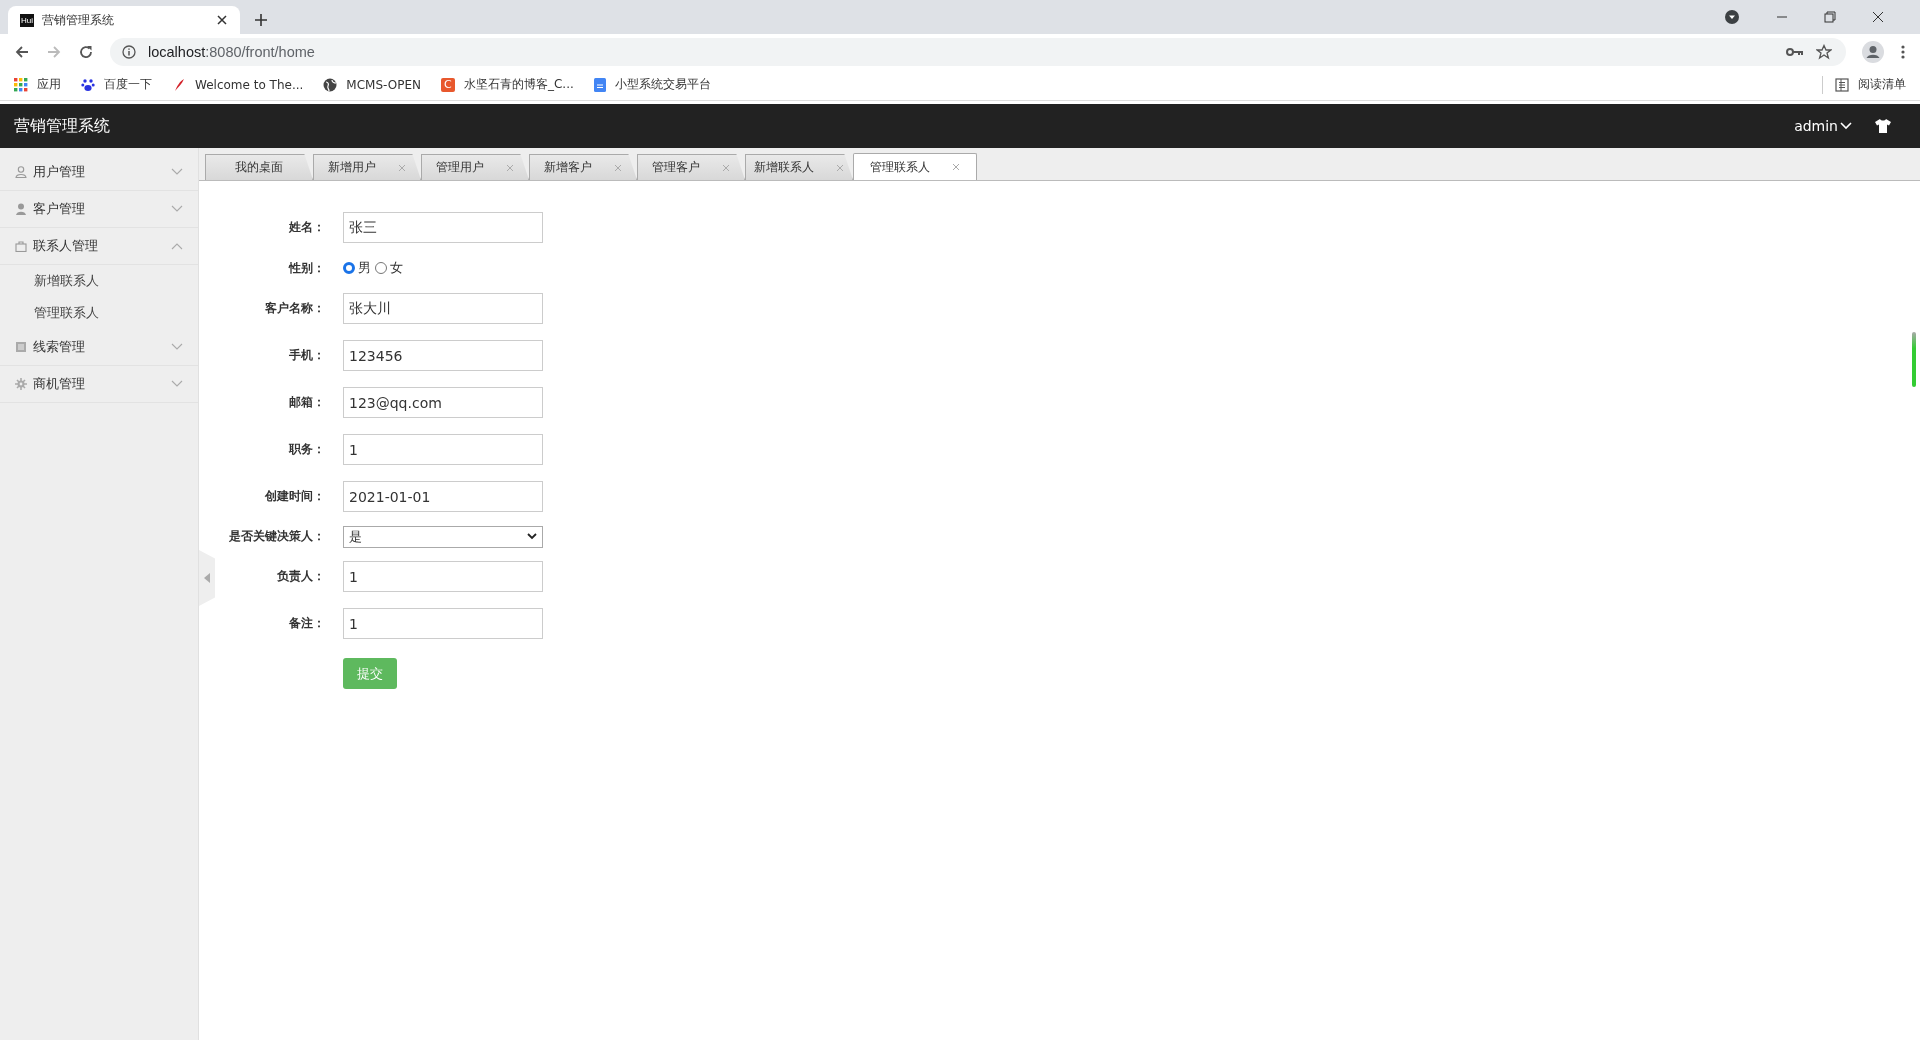  What do you see at coordinates (307, 227) in the screenshot?
I see `field-label: 姓名：` at bounding box center [307, 227].